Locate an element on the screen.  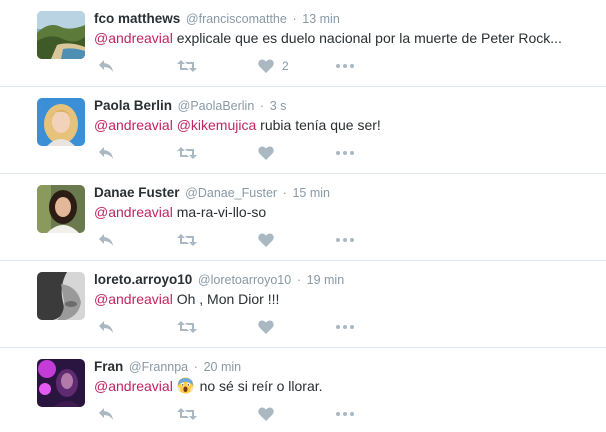
timestamp: 3 s is located at coordinates (278, 106).